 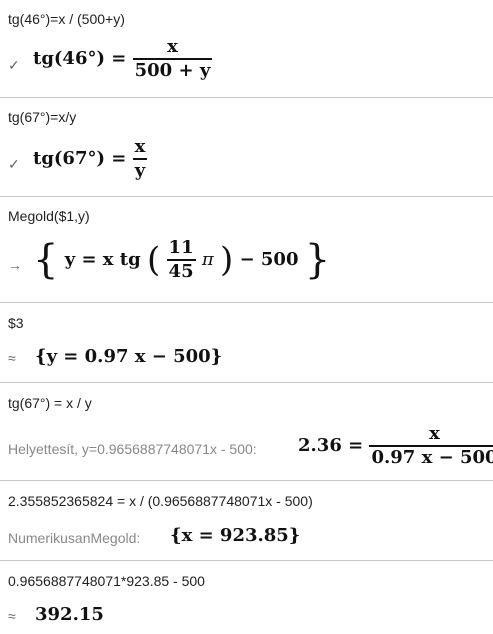 I want to click on expression-part: y = x tg, so click(x=102, y=260).